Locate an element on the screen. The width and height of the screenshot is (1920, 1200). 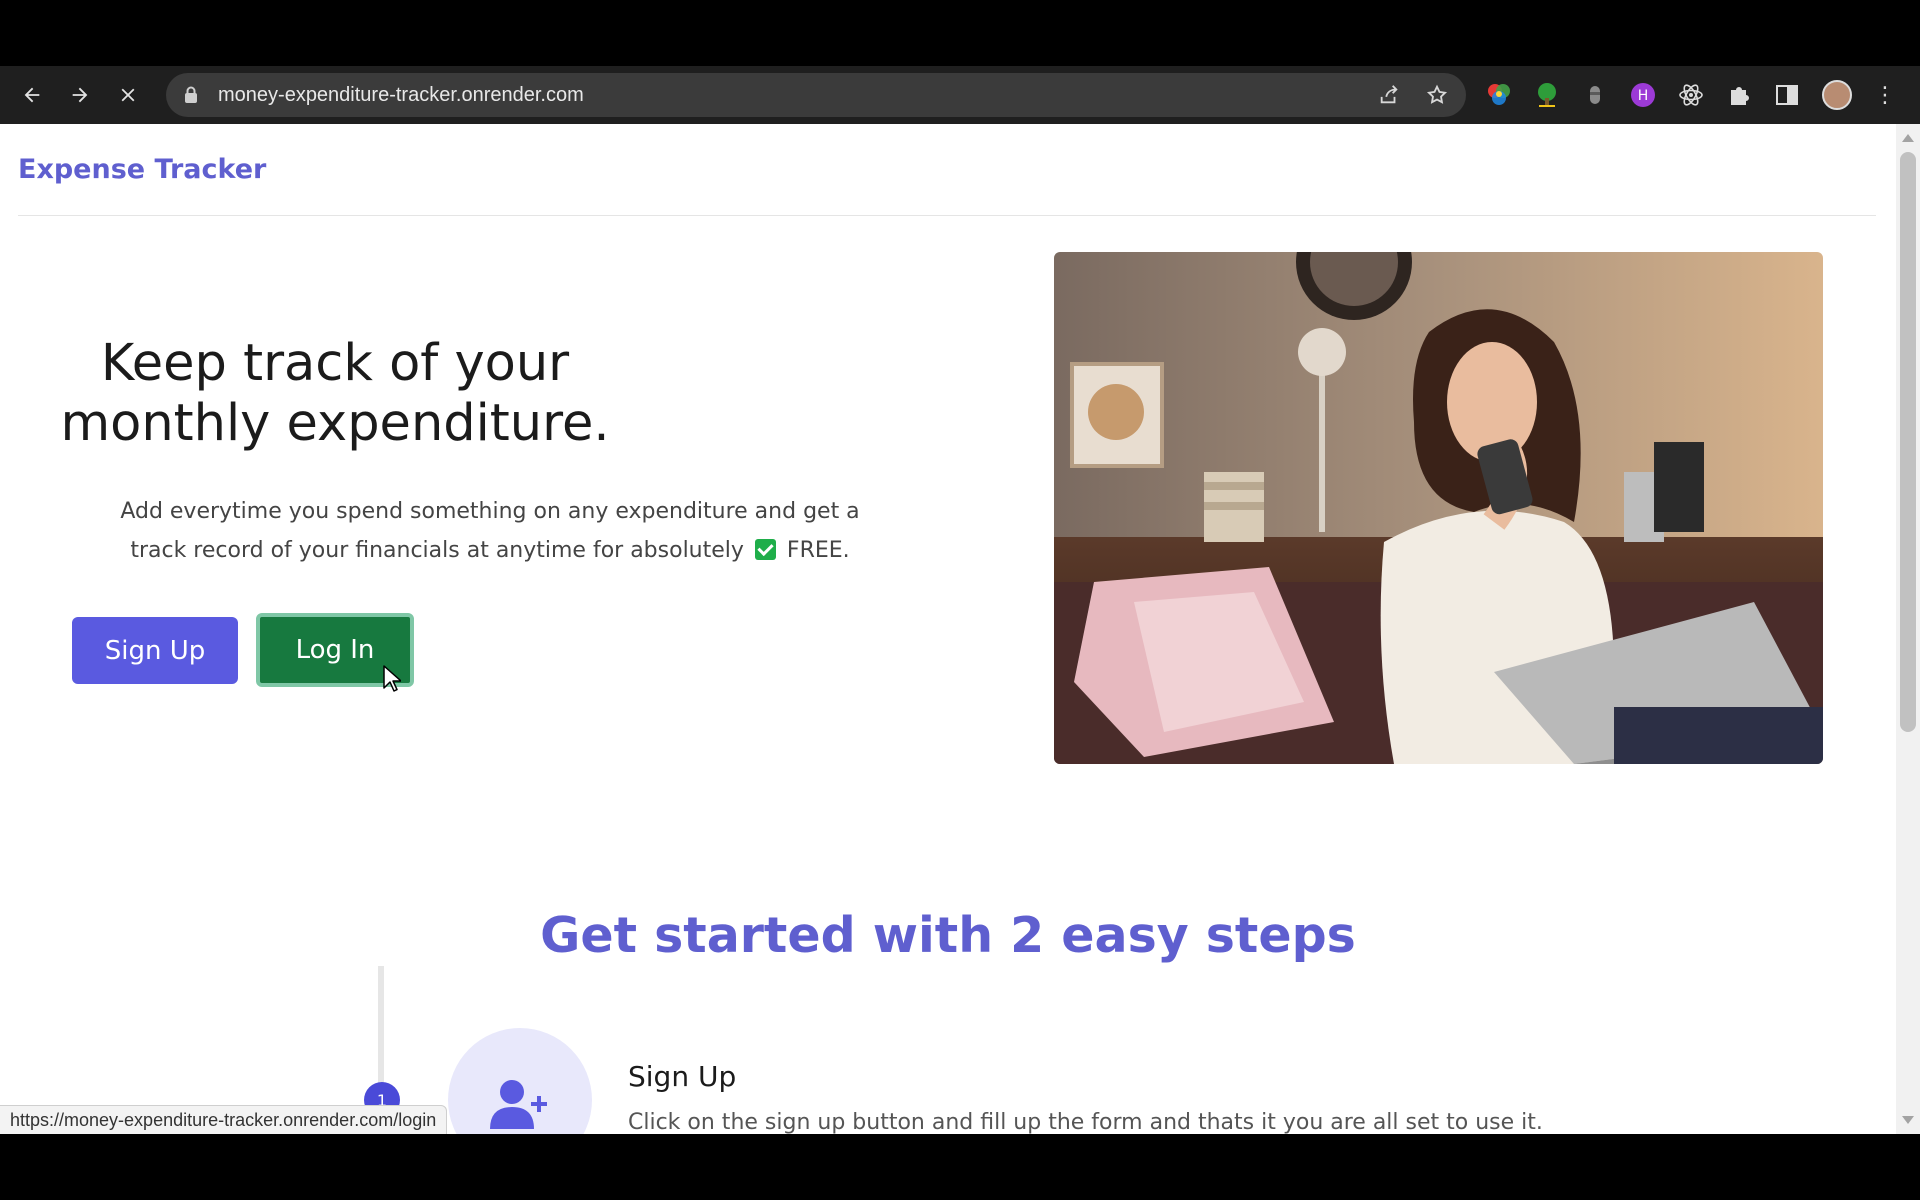
forward-arrow-icon is located at coordinates (80, 95).